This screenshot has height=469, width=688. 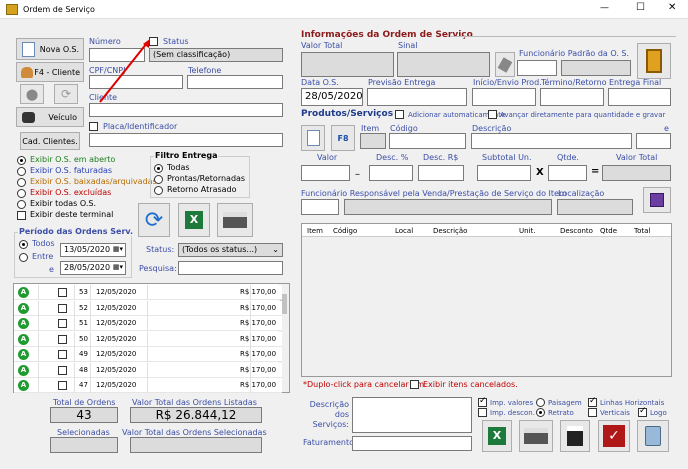 What do you see at coordinates (87, 249) in the screenshot?
I see `date-start-value: 13/05/2020` at bounding box center [87, 249].